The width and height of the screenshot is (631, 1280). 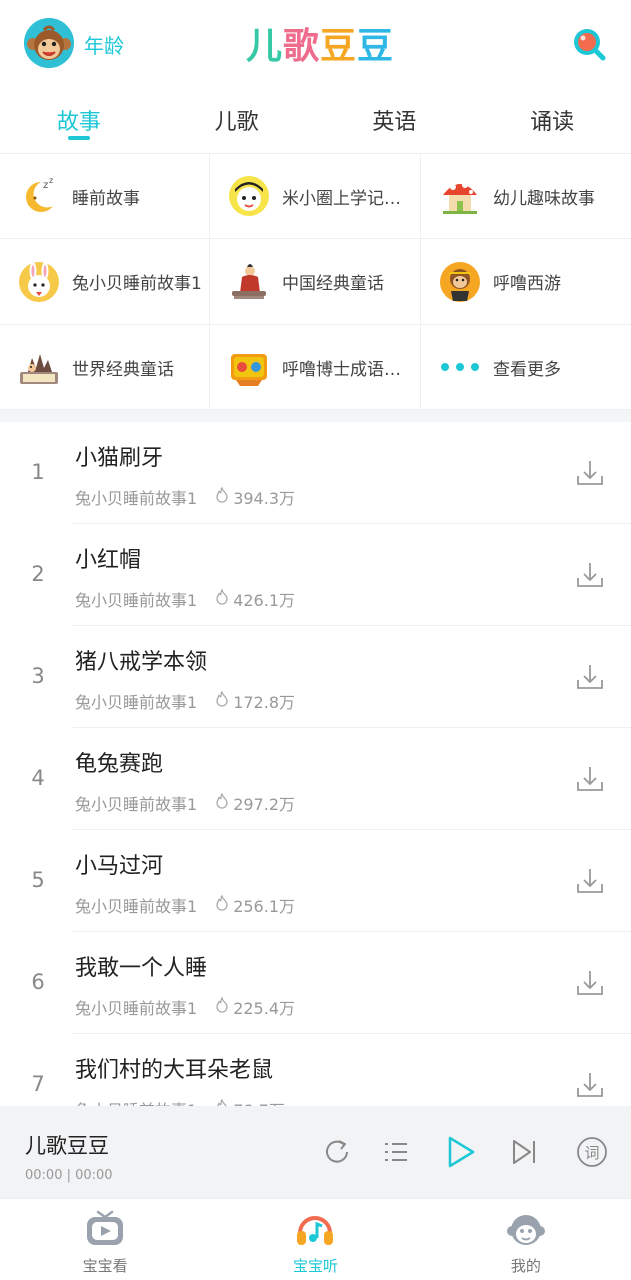 What do you see at coordinates (104, 44) in the screenshot?
I see `age-selector: 年龄` at bounding box center [104, 44].